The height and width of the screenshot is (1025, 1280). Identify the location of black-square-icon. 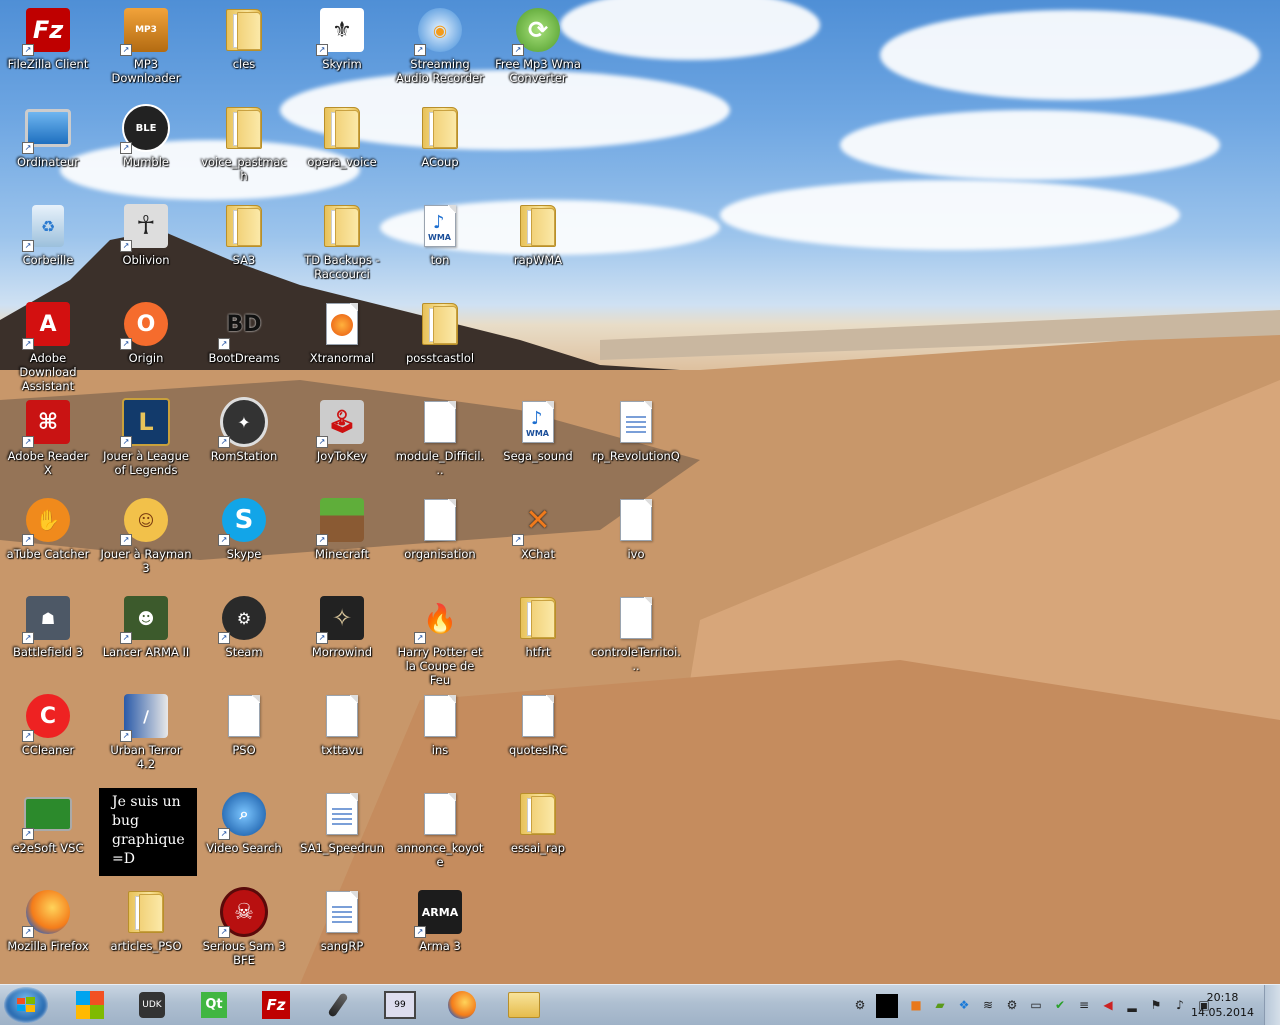
(887, 1006).